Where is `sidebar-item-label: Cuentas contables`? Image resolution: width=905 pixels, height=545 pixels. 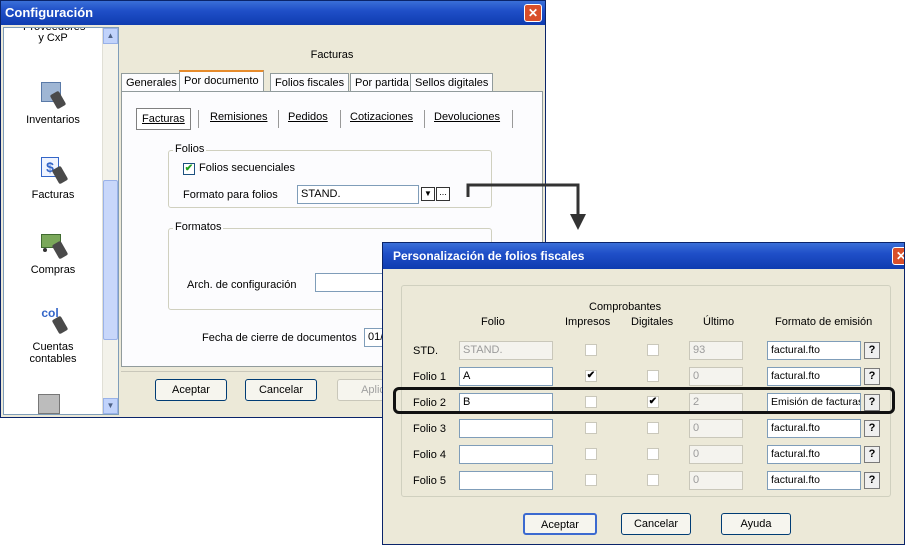 sidebar-item-label: Cuentas contables is located at coordinates (53, 353).